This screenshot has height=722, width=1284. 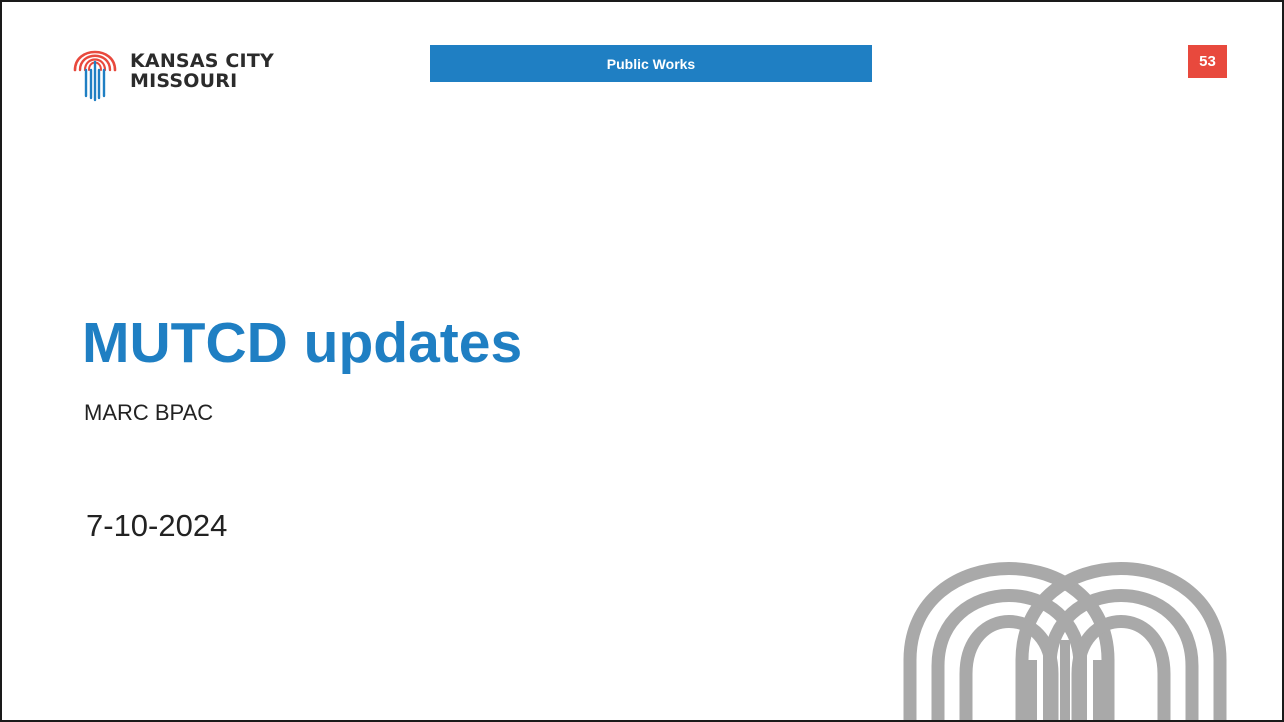 I want to click on fountain-arches-watermark-icon, so click(x=1065, y=641).